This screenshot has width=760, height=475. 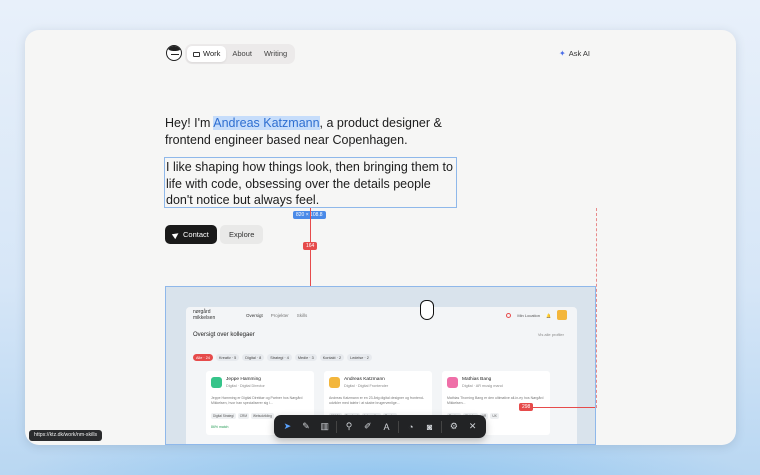 I want to click on location-icon, so click(x=509, y=315).